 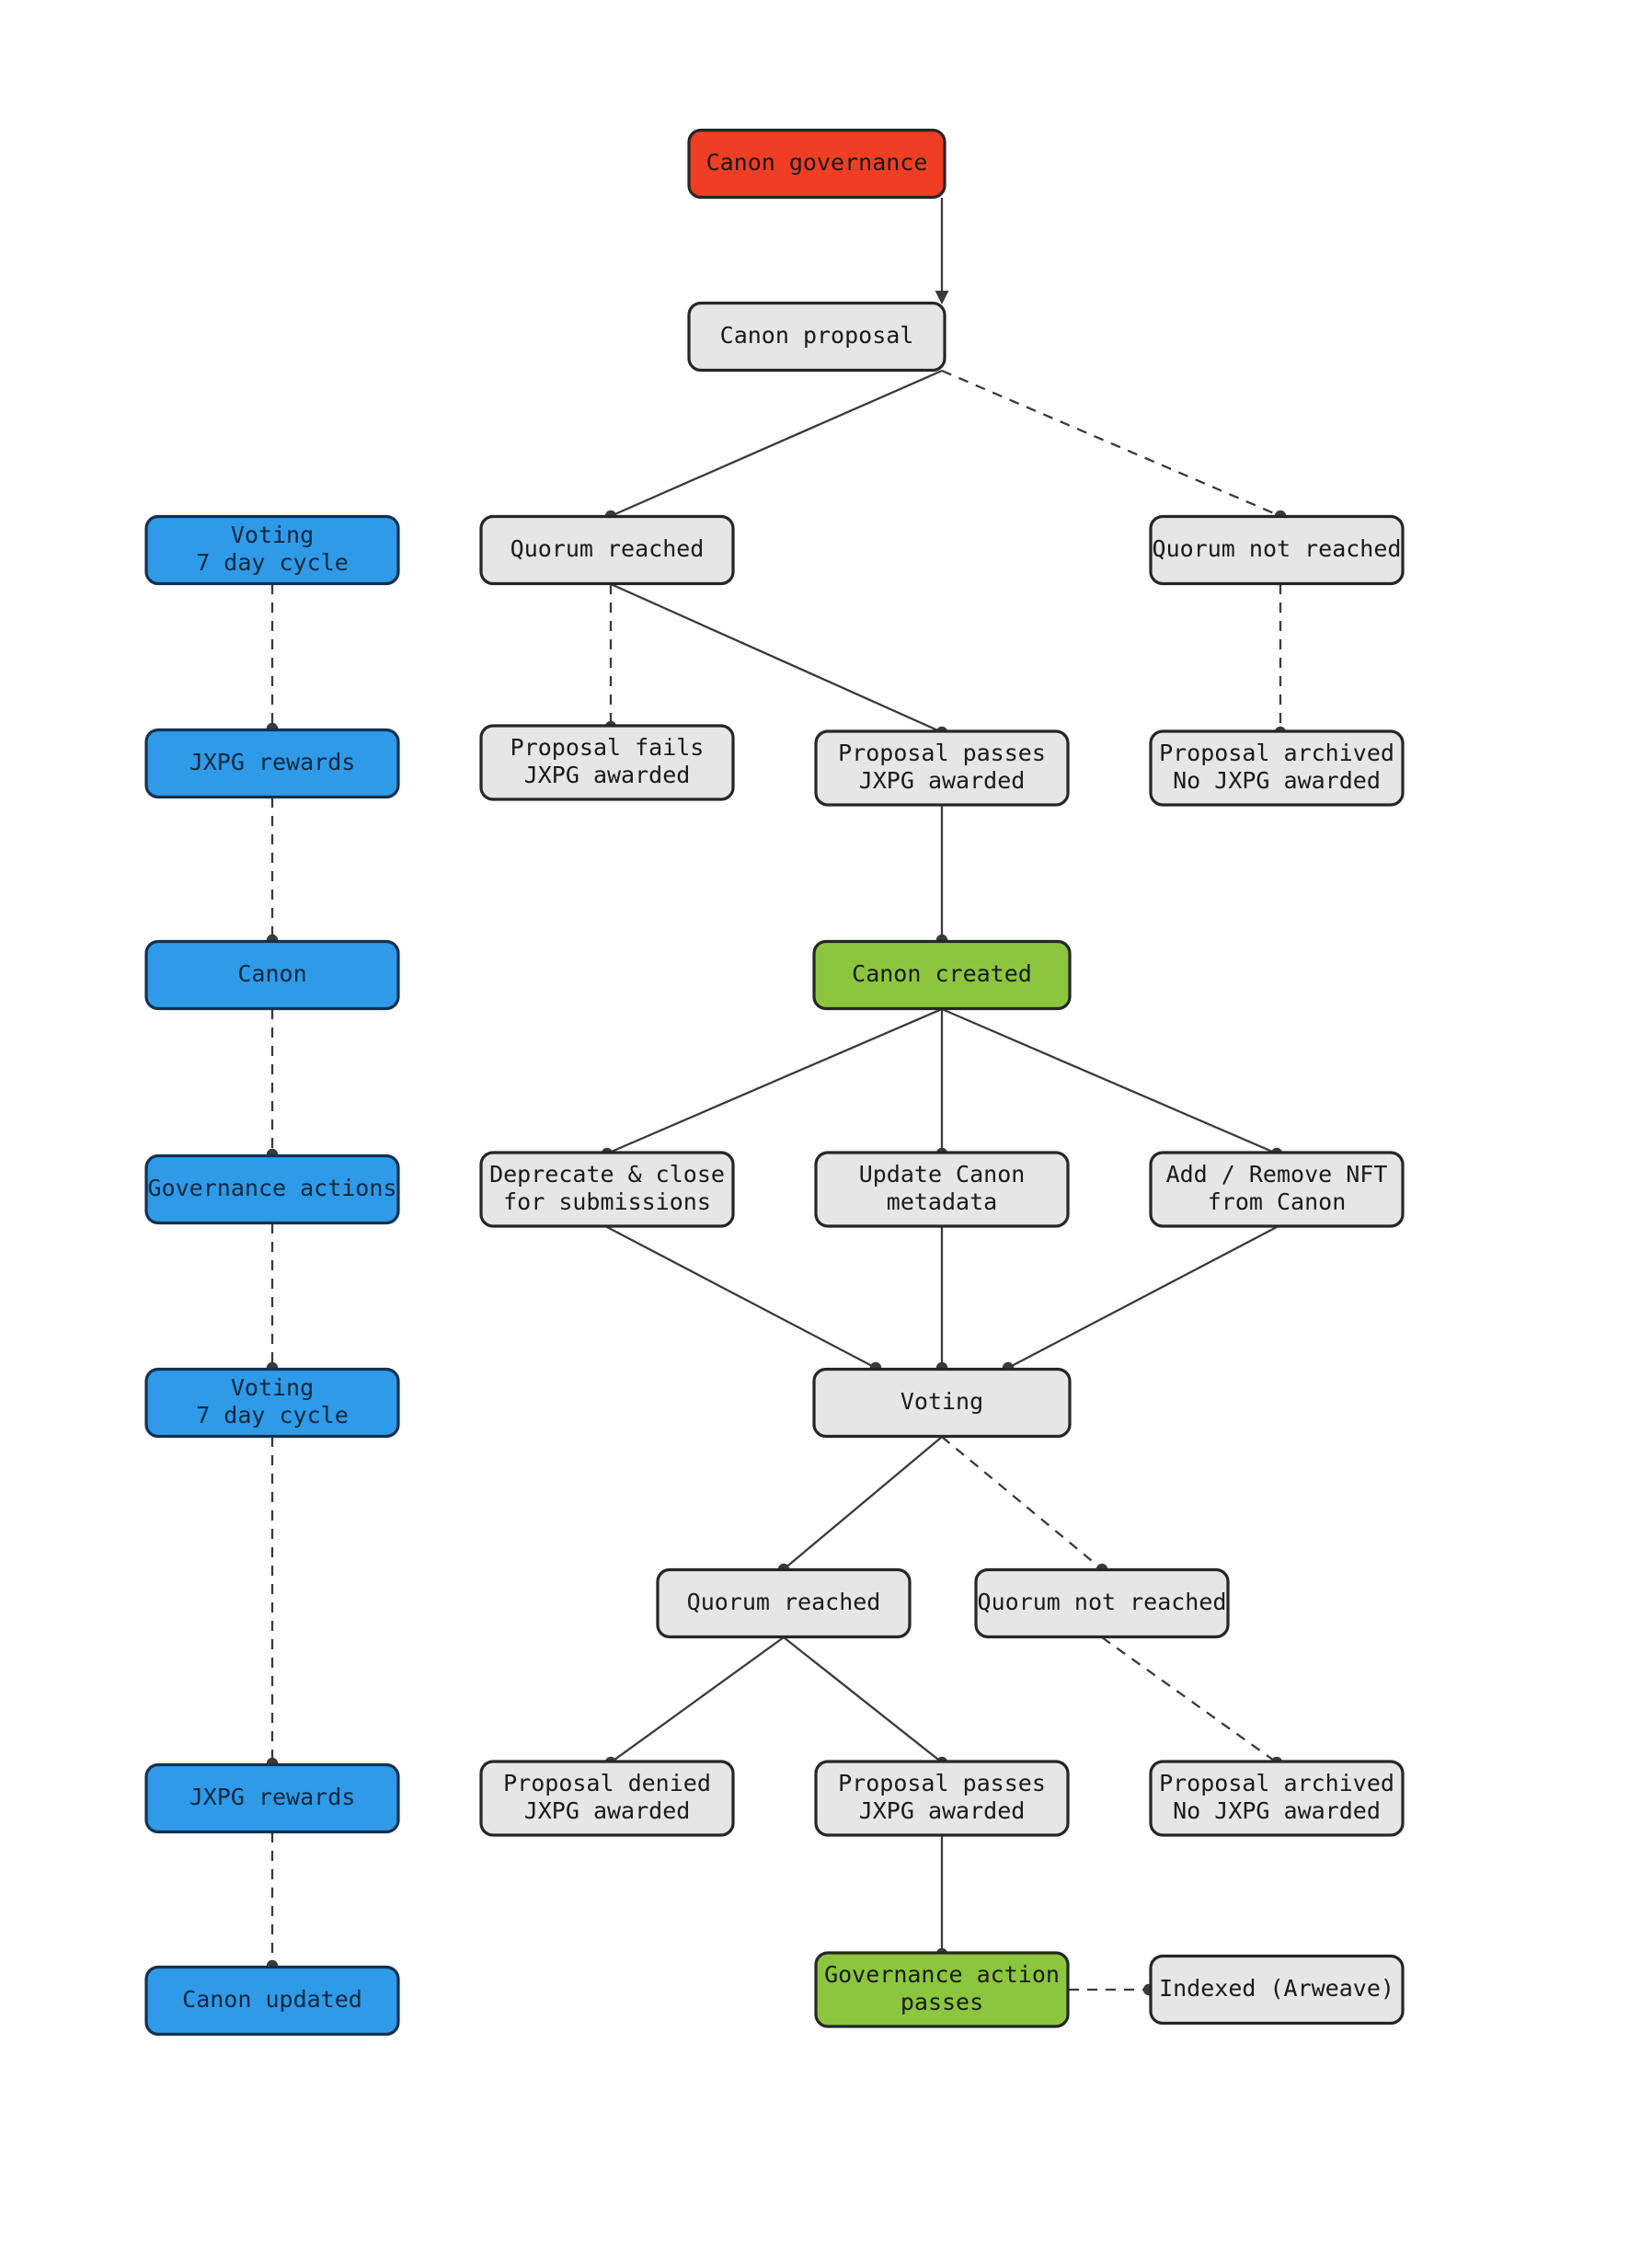 I want to click on node-proposal-archived-2: Proposal archived No JXPG awarded, so click(x=1277, y=1798).